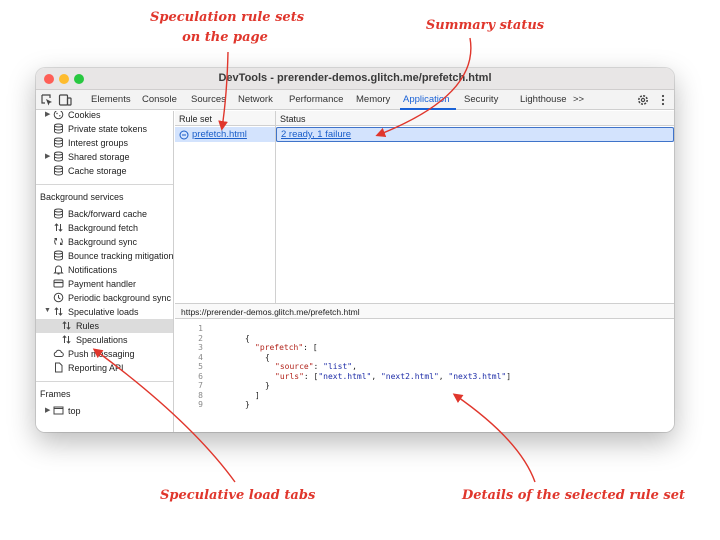 The width and height of the screenshot is (720, 540). I want to click on sidebar-item-label: top, so click(74, 411).